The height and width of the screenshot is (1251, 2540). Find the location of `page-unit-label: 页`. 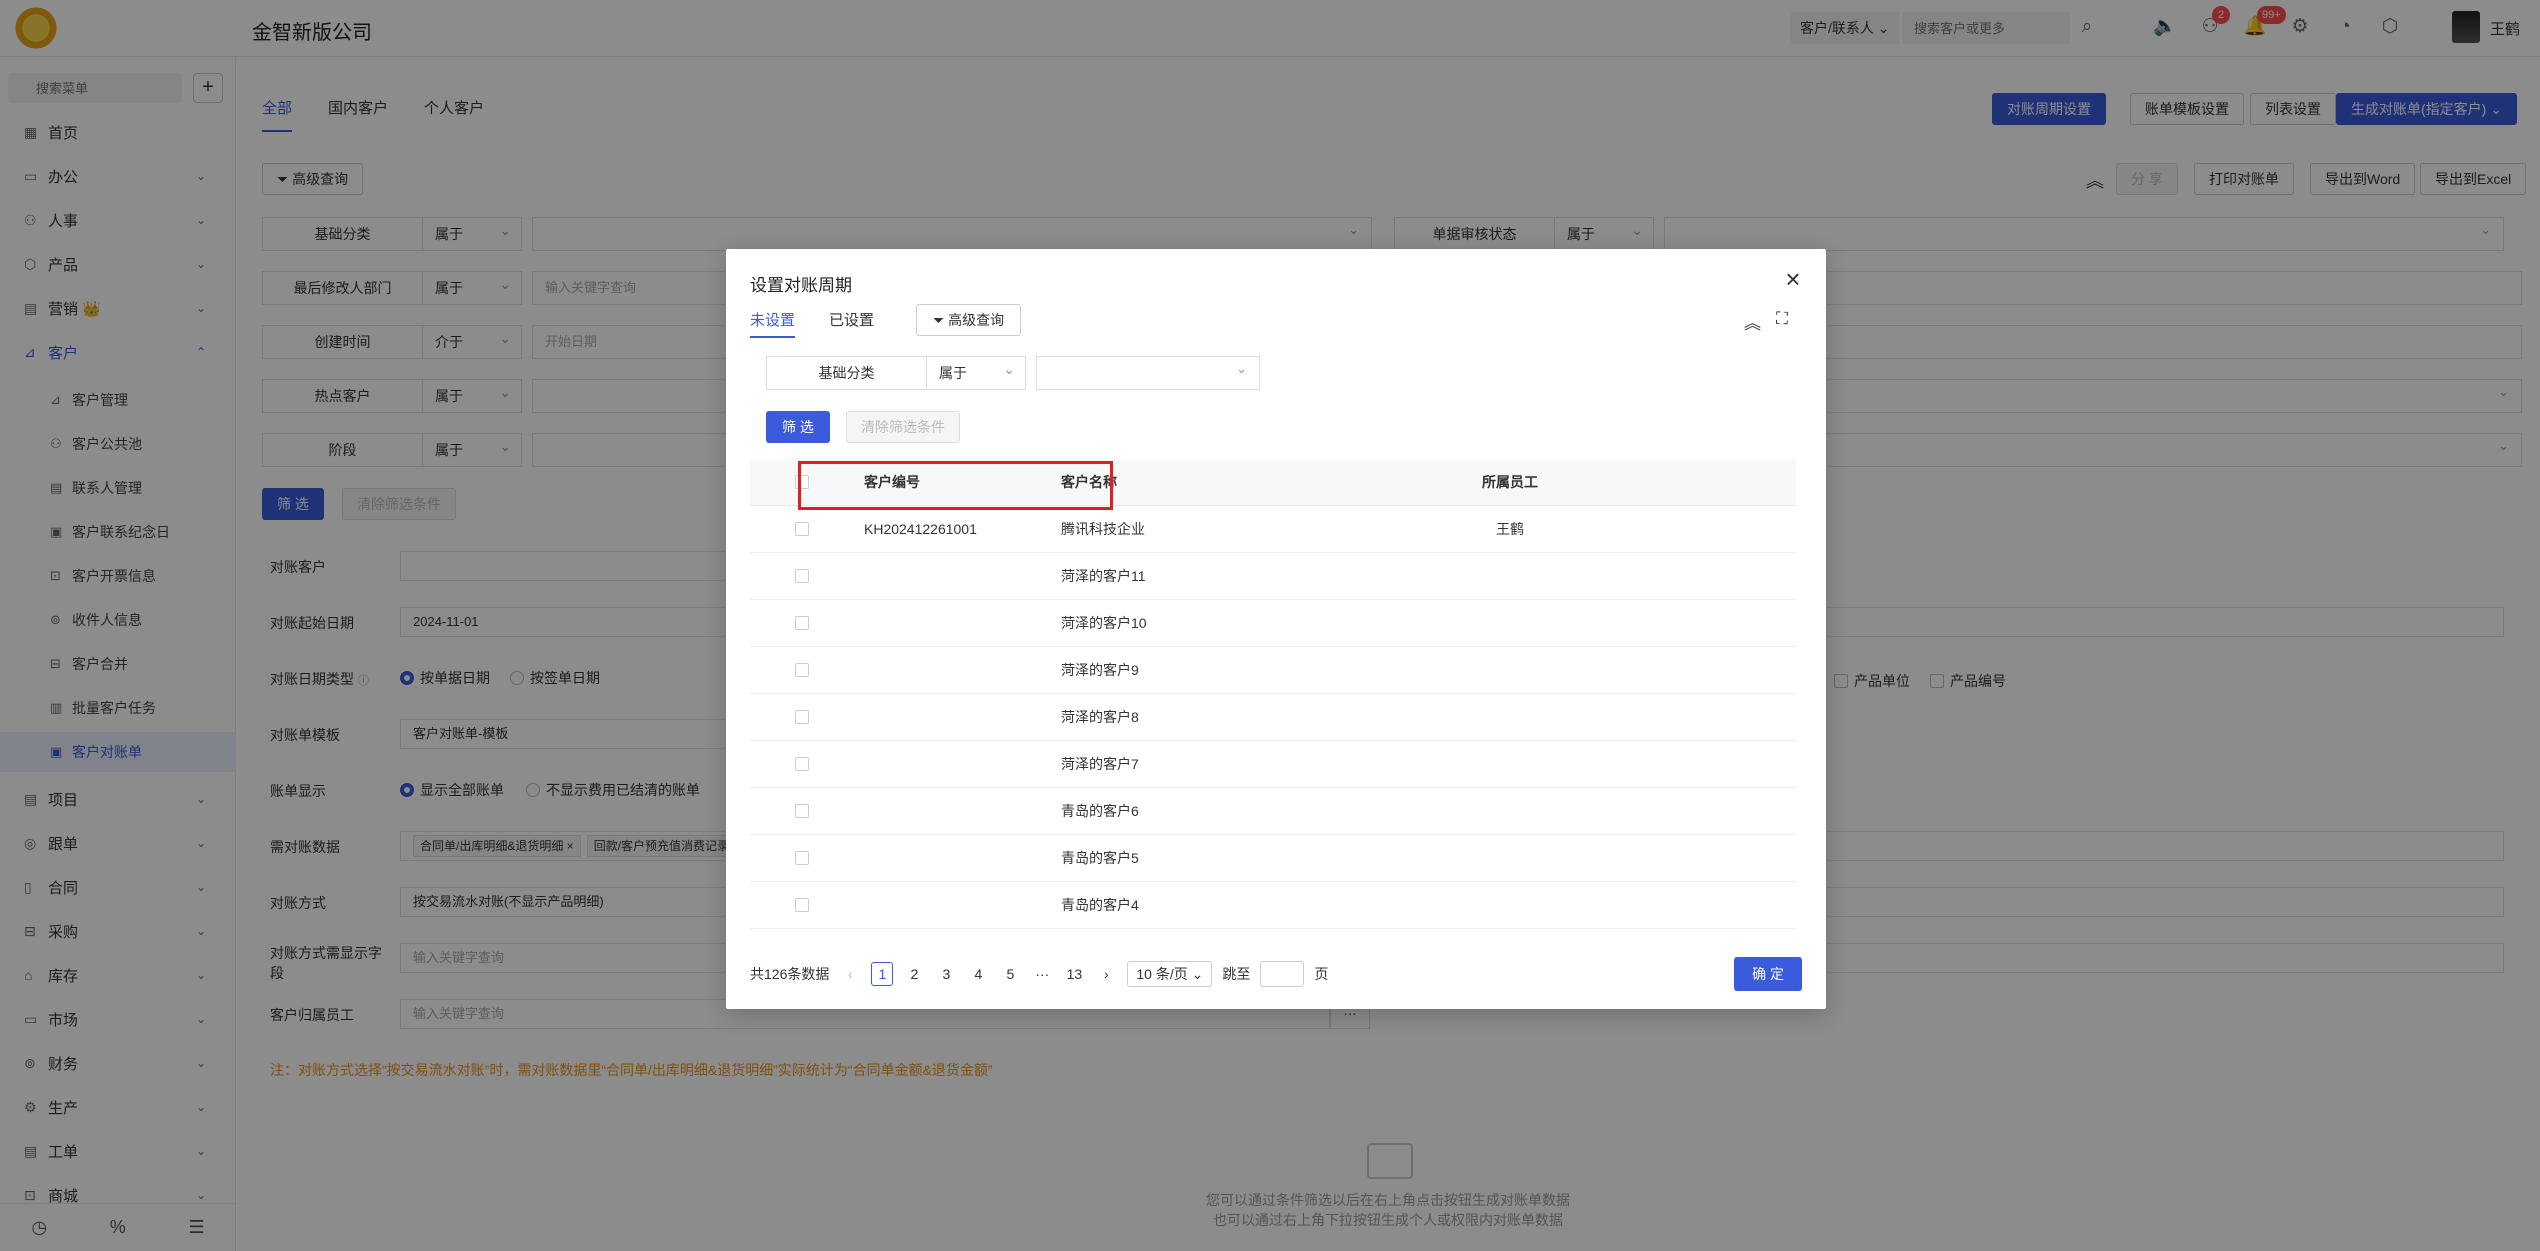

page-unit-label: 页 is located at coordinates (1321, 974).